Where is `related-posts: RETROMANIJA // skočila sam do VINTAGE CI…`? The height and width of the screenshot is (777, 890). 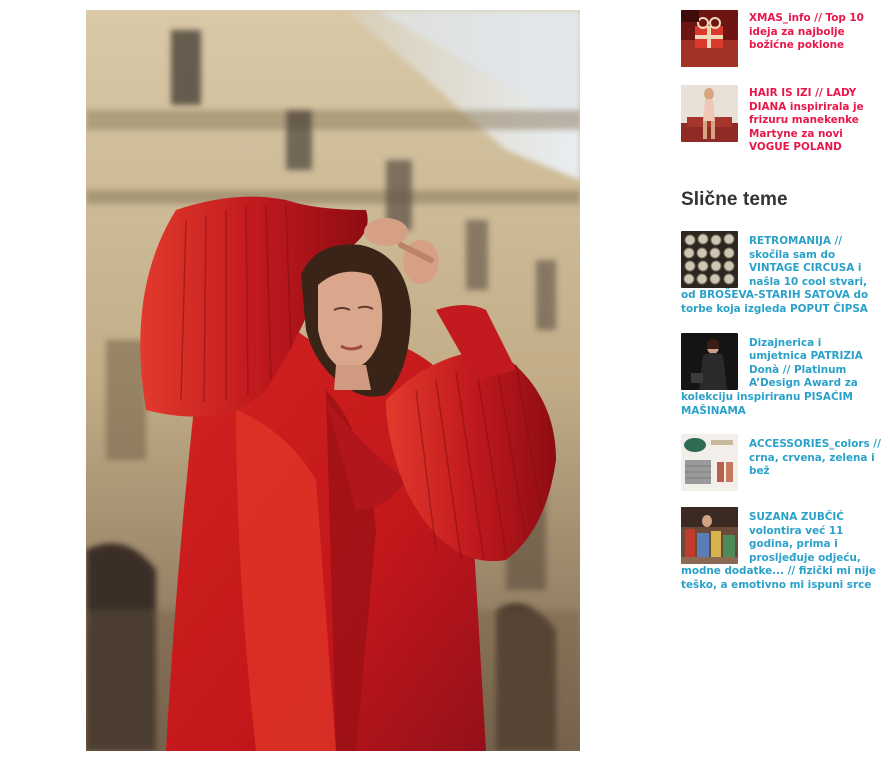
related-posts: RETROMANIJA // skočila sam do VINTAGE CI… is located at coordinates (781, 411).